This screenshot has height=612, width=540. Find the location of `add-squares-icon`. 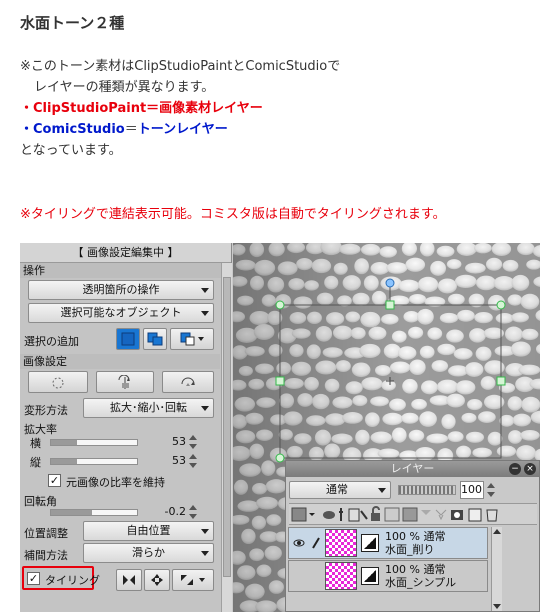

add-squares-icon is located at coordinates (155, 339).